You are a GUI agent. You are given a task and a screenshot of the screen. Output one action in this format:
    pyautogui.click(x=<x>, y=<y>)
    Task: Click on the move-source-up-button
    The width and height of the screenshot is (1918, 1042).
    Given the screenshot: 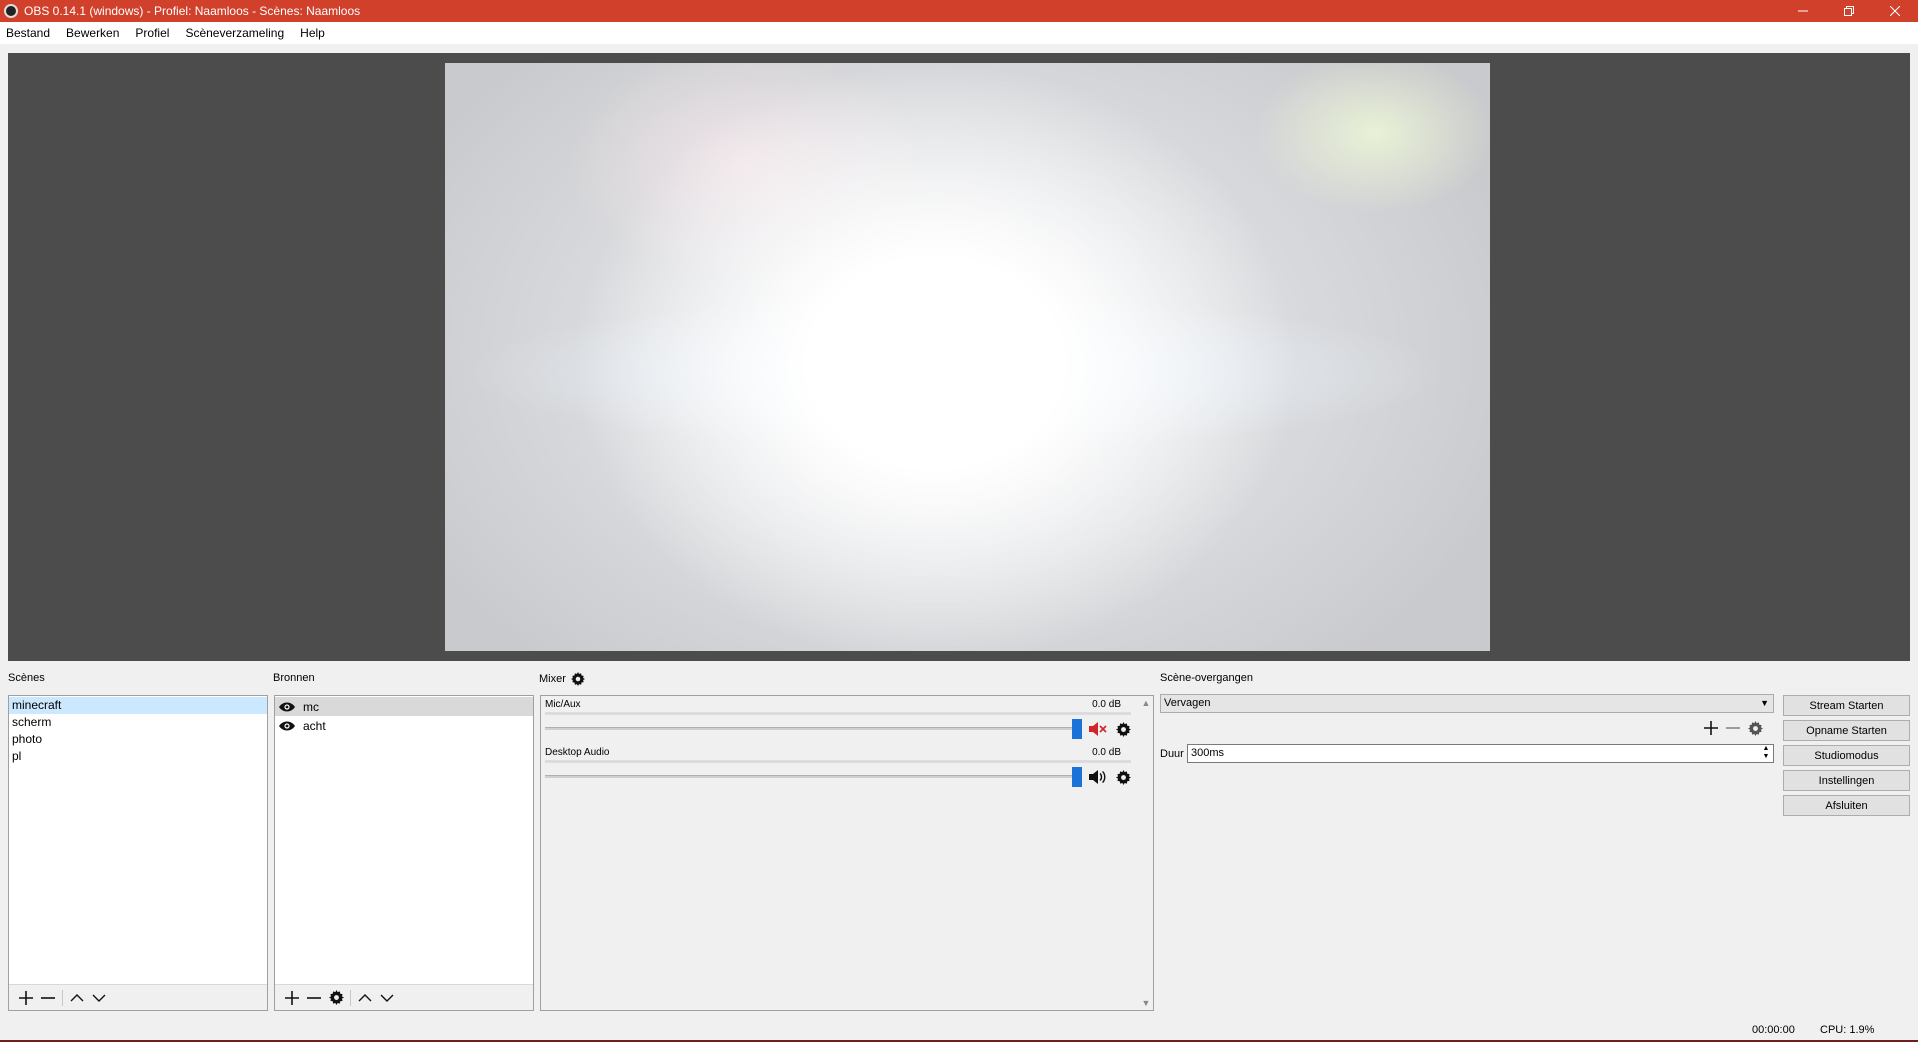 What is the action you would take?
    pyautogui.click(x=365, y=998)
    